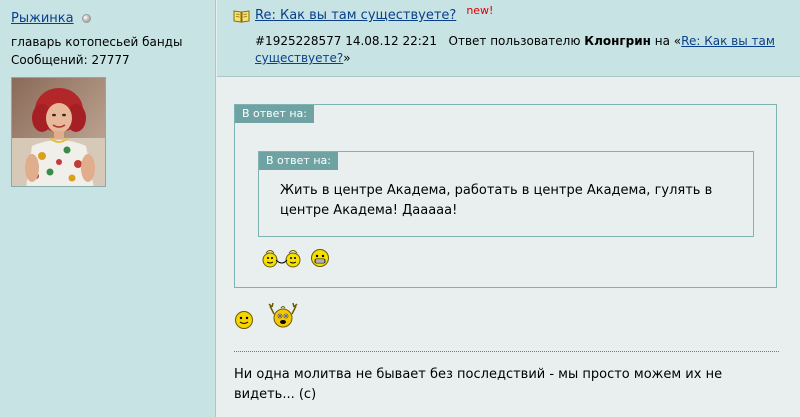 Image resolution: width=800 pixels, height=417 pixels. Describe the element at coordinates (617, 41) in the screenshot. I see `reply-to-user: Клонгрин` at that location.